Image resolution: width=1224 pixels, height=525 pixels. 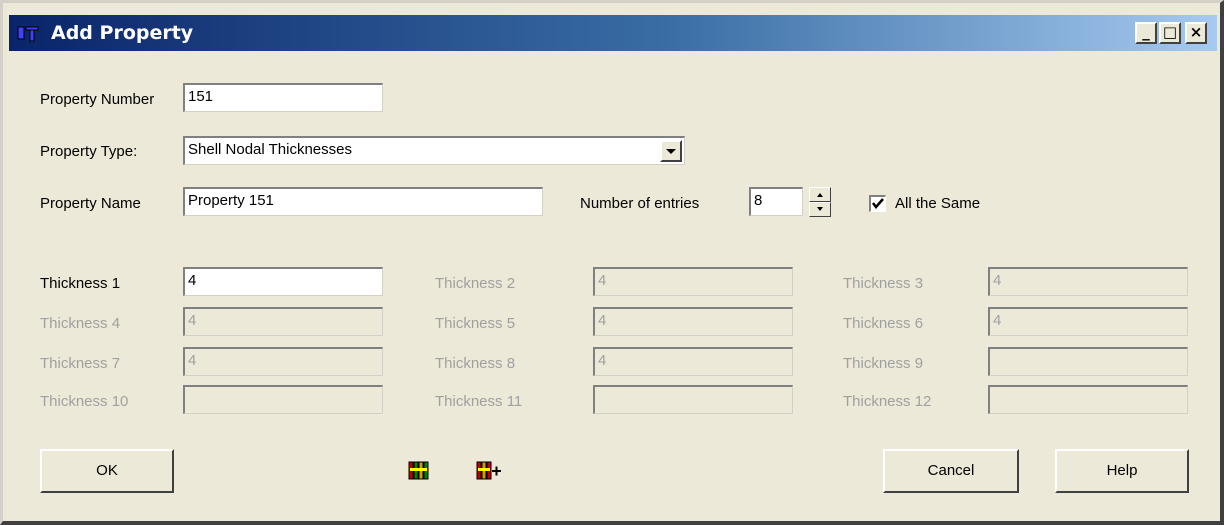 I want to click on checkmark-icon, so click(x=878, y=203).